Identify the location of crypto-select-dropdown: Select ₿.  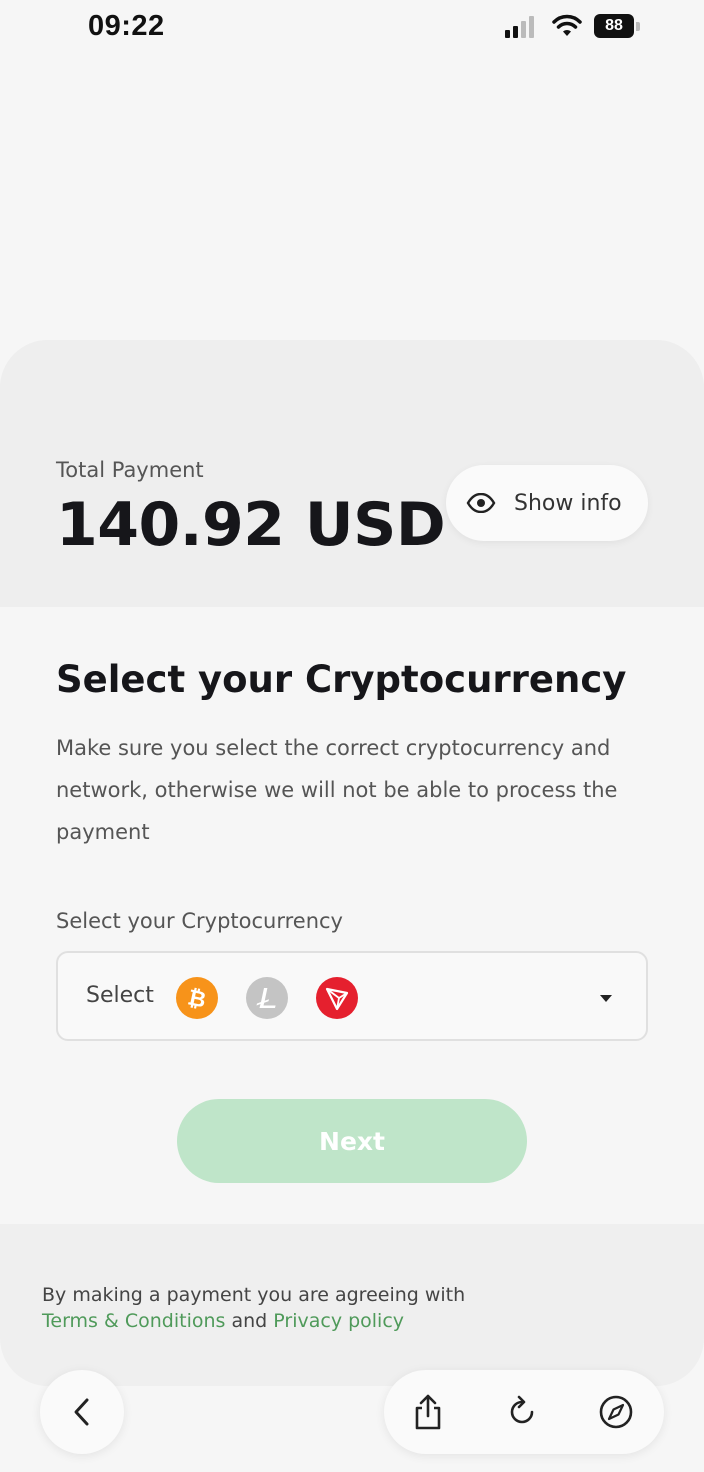
(352, 996).